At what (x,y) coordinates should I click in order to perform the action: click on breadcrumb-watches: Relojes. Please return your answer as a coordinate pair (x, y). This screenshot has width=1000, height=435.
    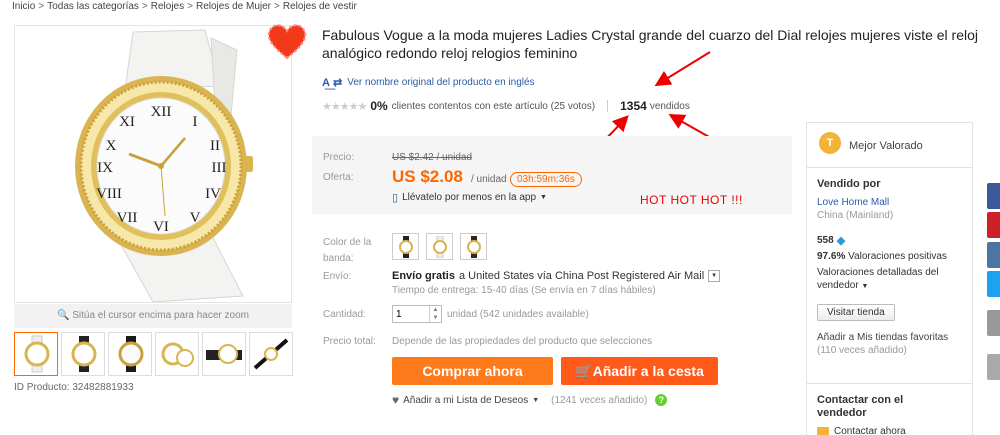
    Looking at the image, I should click on (167, 6).